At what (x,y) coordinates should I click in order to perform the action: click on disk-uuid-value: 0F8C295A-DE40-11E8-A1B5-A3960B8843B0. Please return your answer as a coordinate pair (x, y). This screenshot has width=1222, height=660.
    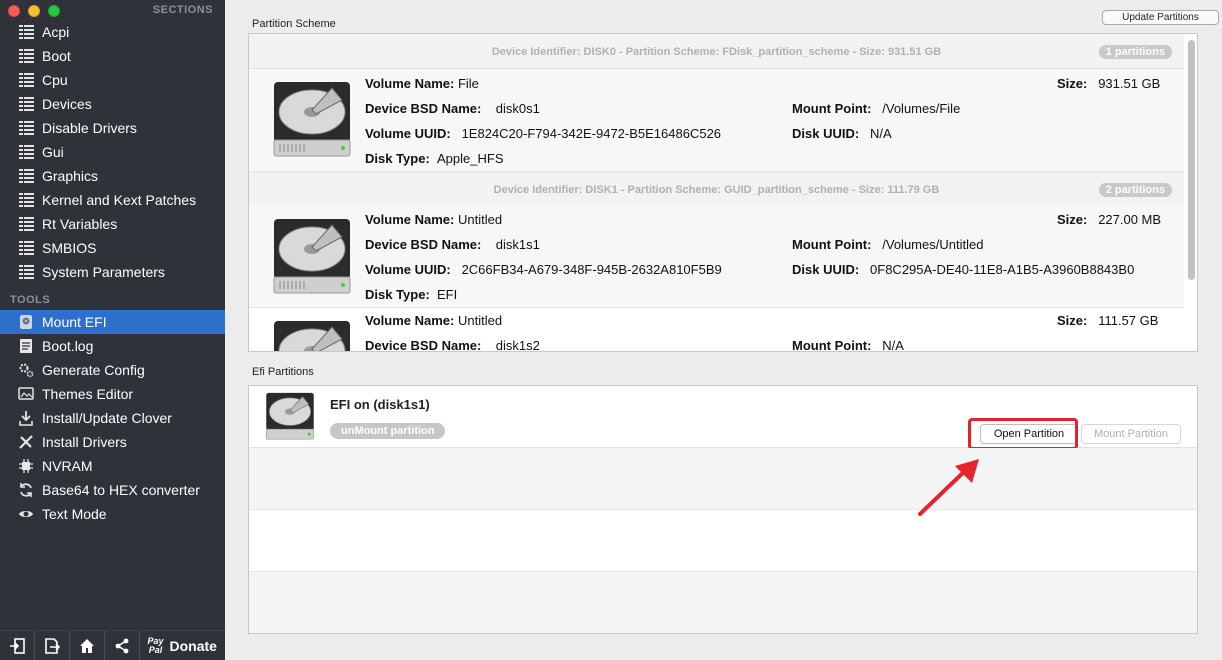
    Looking at the image, I should click on (1002, 269).